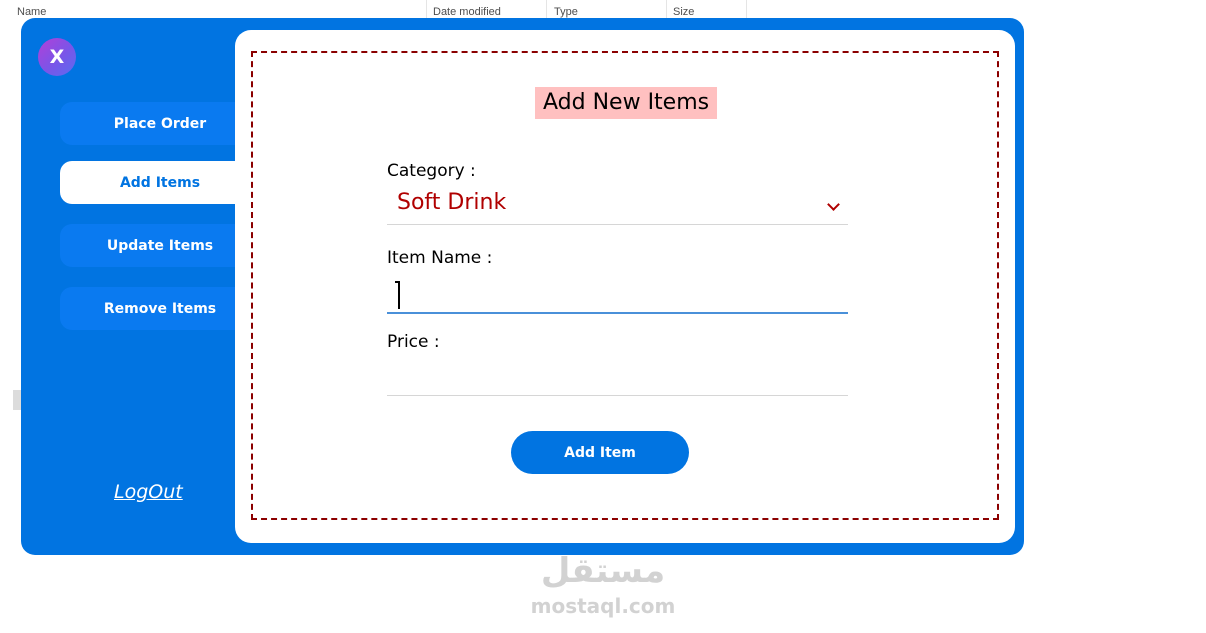  I want to click on nav-label: Update Items, so click(160, 245).